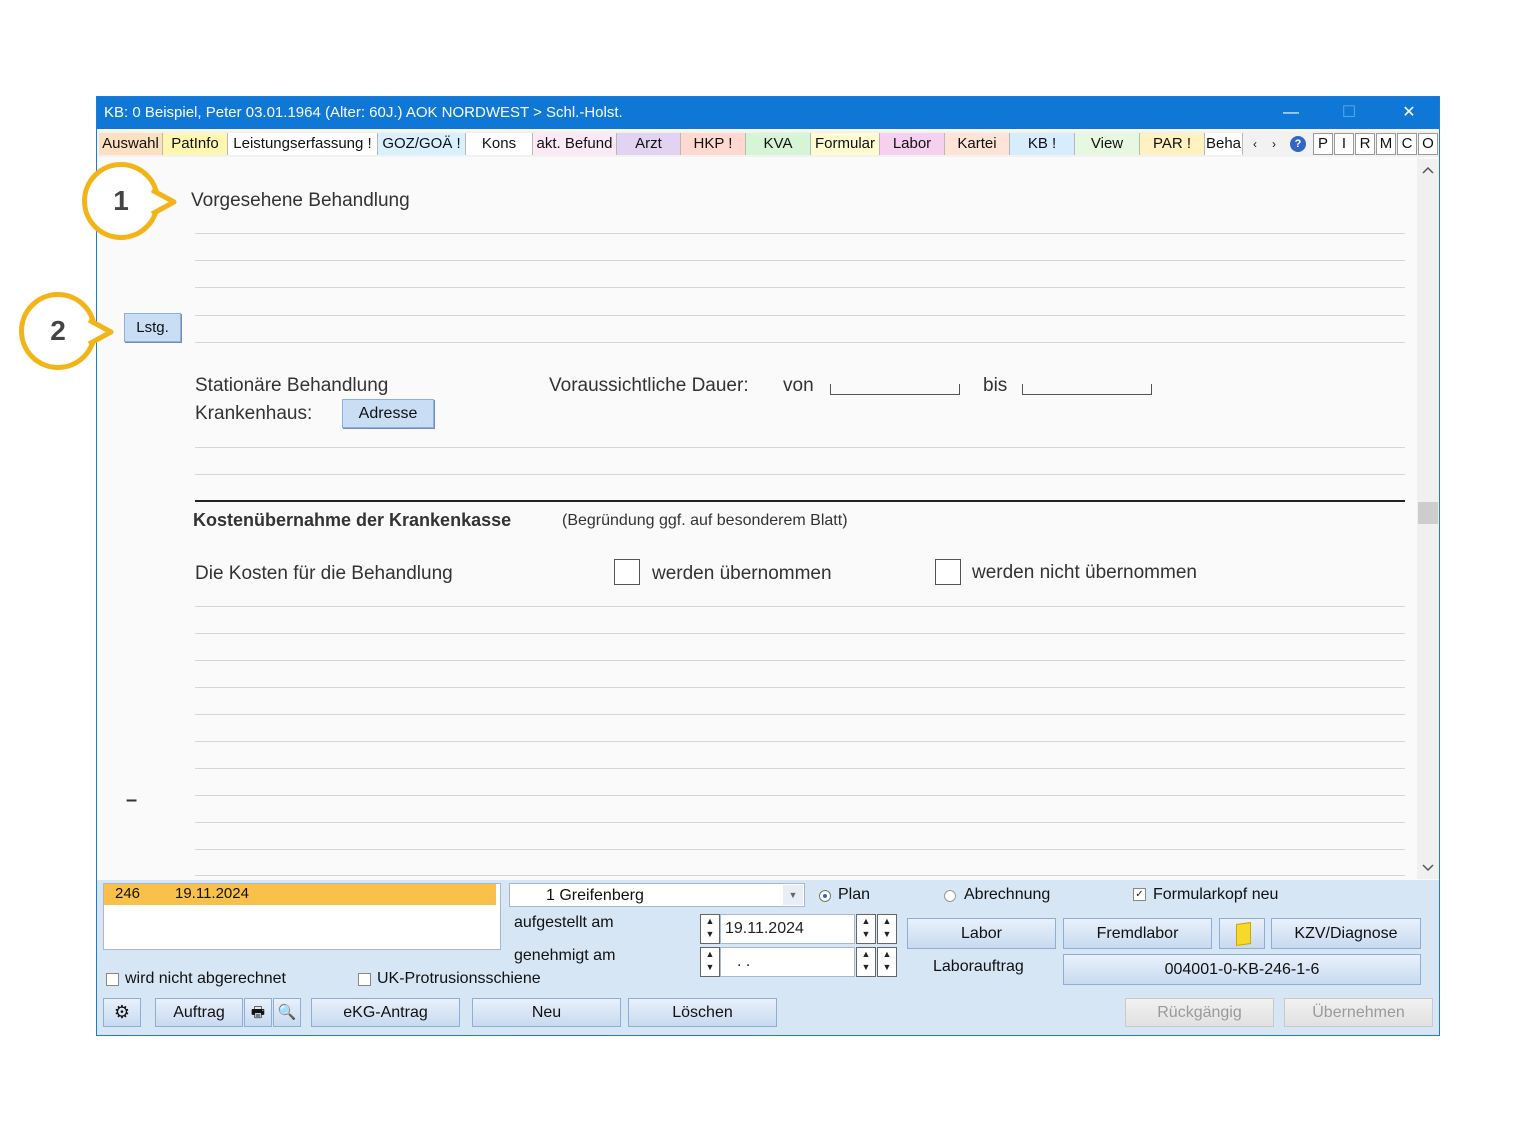 The height and width of the screenshot is (1133, 1537). What do you see at coordinates (866, 929) in the screenshot?
I see `aufgestellt-spinner-right-a: ▲ ▼` at bounding box center [866, 929].